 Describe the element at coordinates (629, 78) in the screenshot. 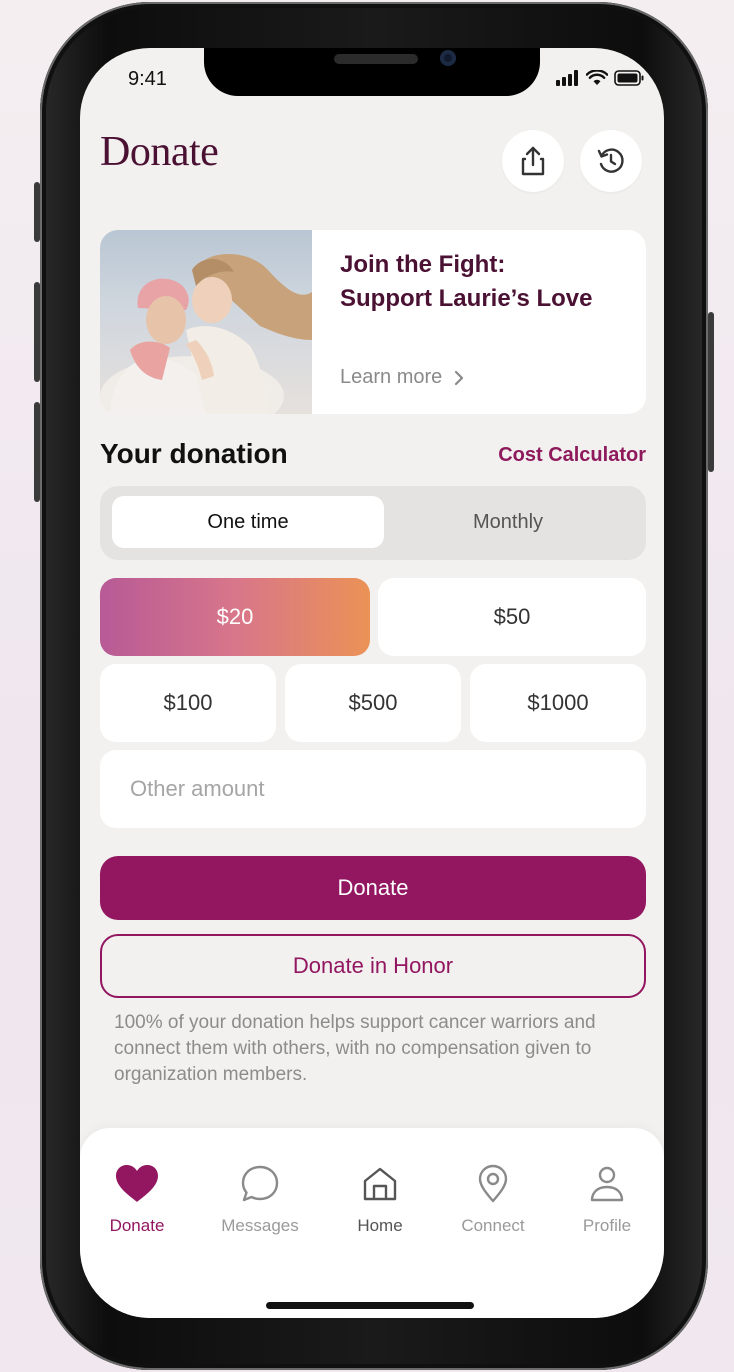

I see `battery-icon` at that location.